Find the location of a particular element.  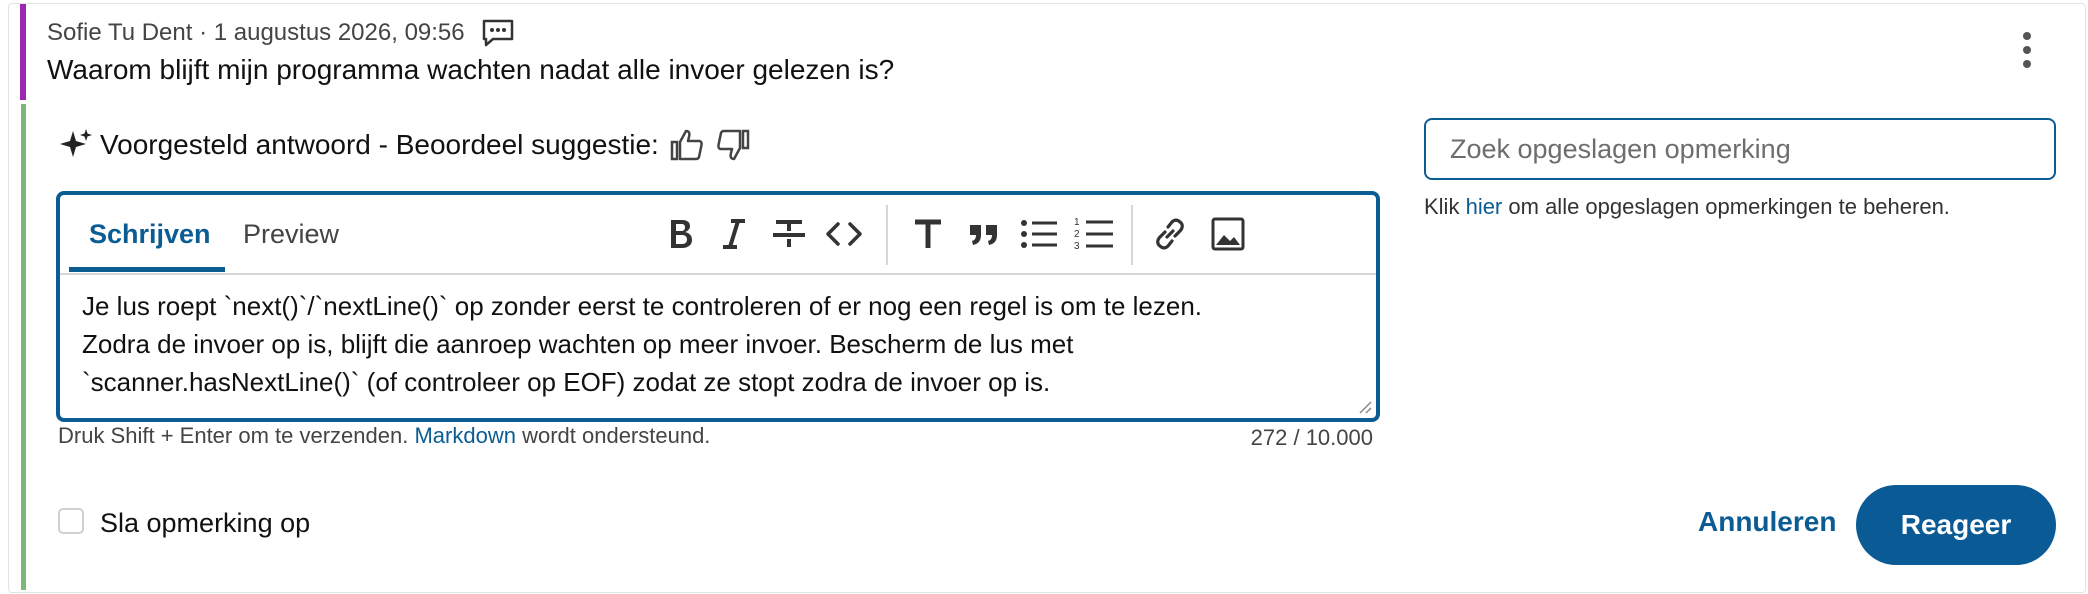

answer-accent-bar is located at coordinates (23, 347).